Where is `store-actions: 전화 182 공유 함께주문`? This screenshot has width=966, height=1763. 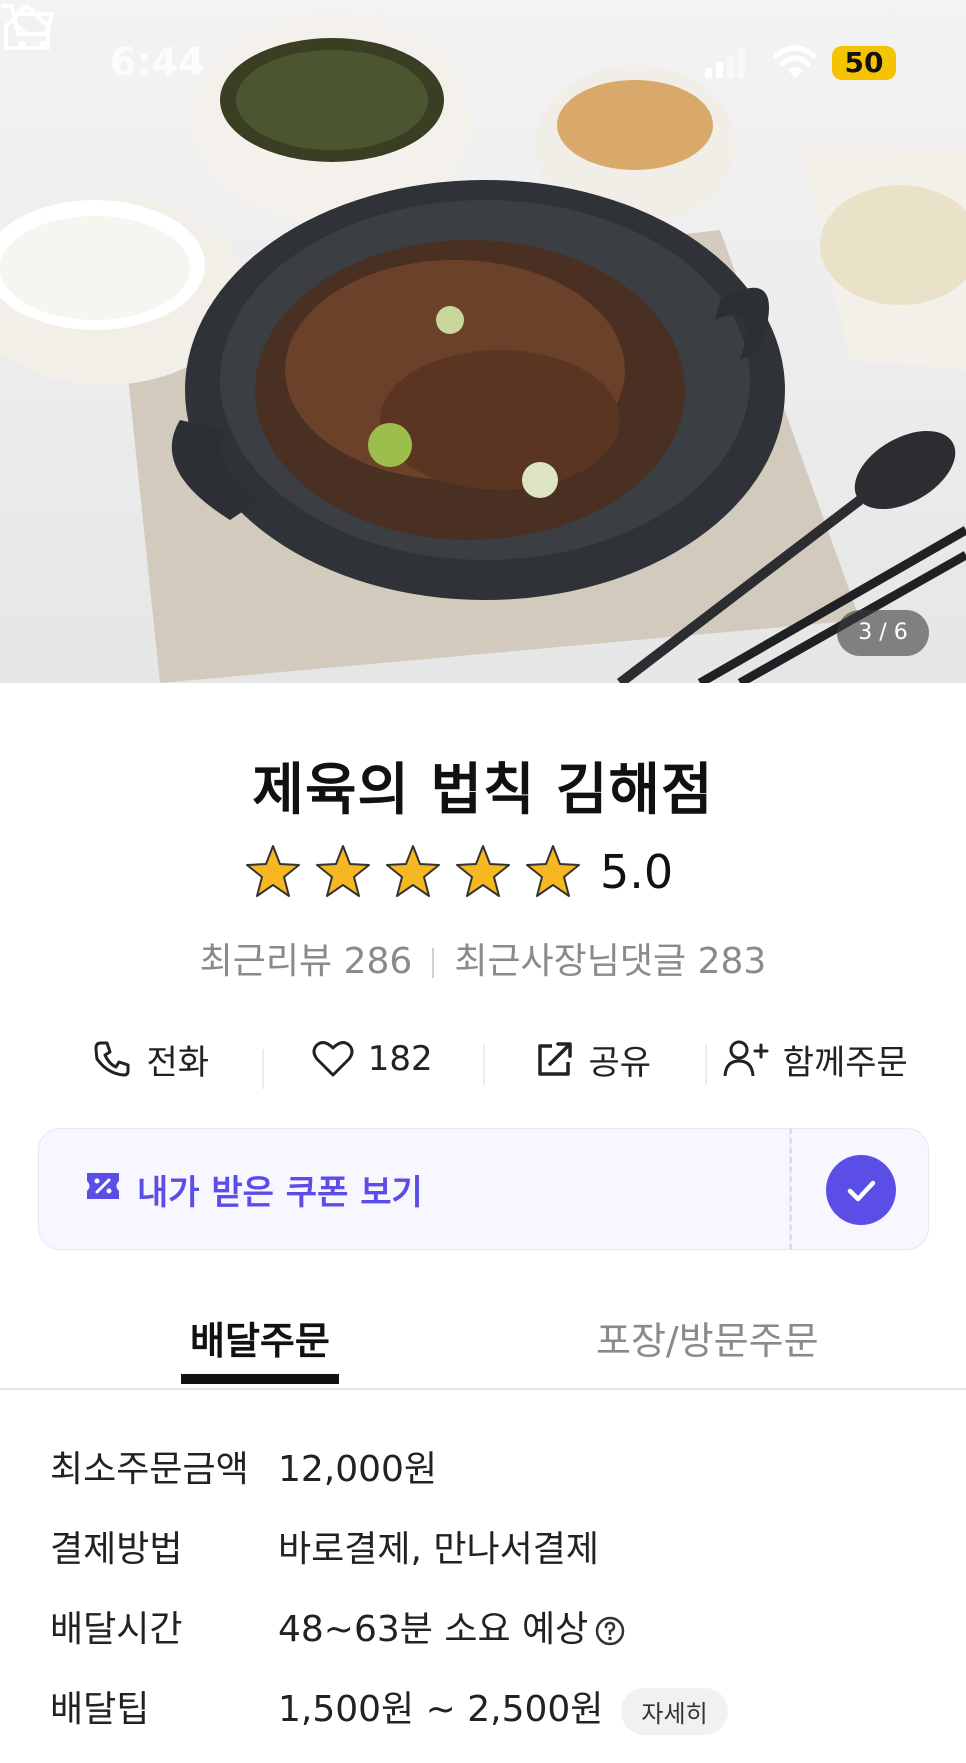 store-actions: 전화 182 공유 함께주문 is located at coordinates (483, 1059).